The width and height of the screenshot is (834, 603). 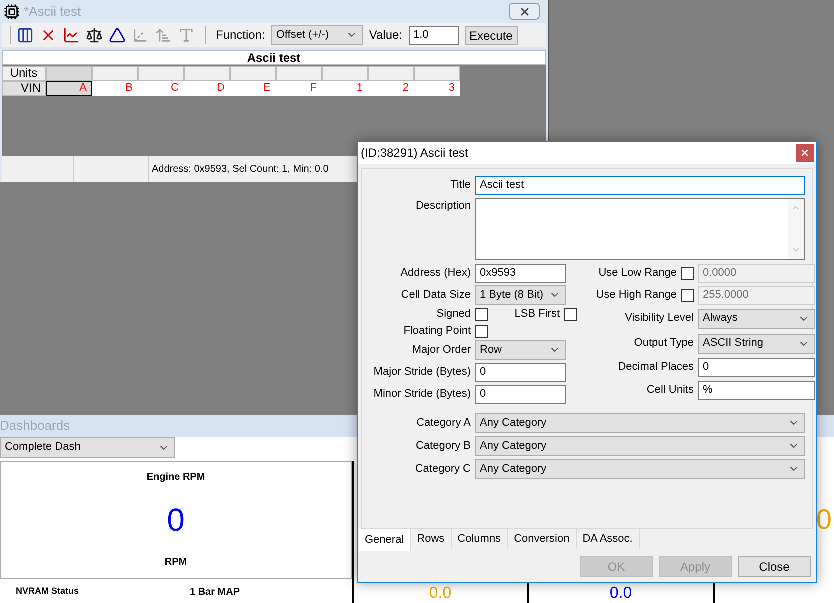 I want to click on window-title: Dashboards, so click(x=35, y=426).